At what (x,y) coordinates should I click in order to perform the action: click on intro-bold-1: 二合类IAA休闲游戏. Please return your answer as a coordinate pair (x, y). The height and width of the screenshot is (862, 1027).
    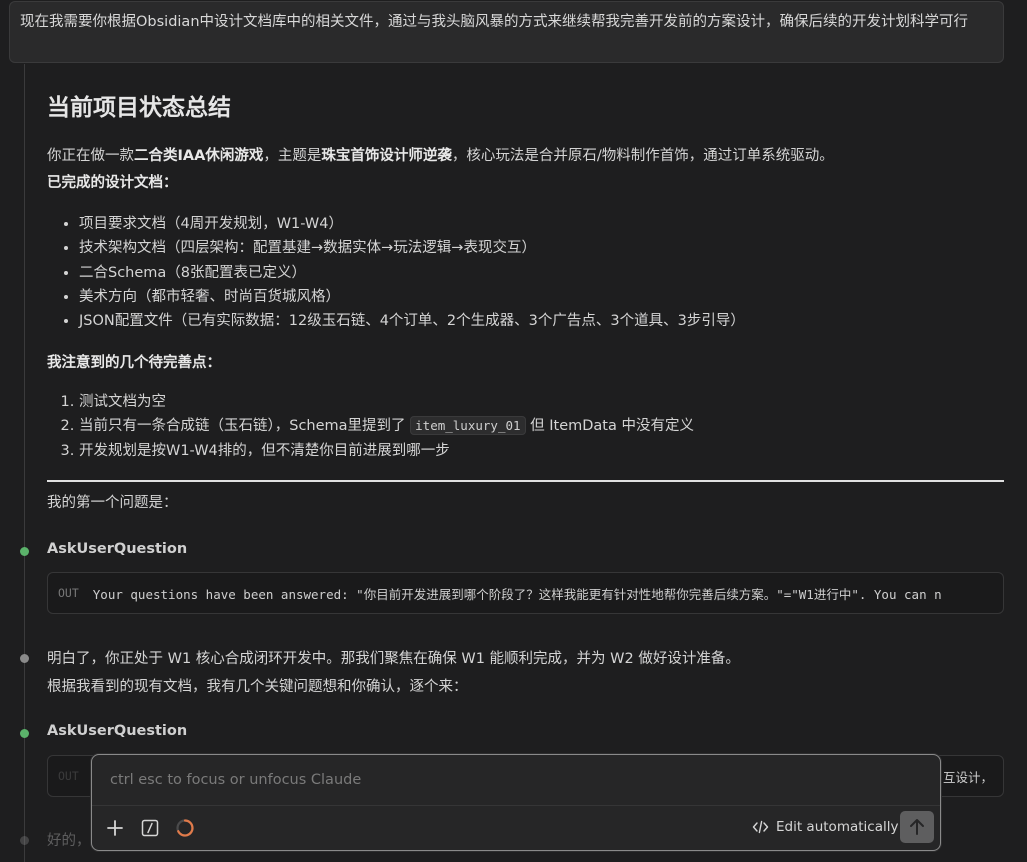
    Looking at the image, I should click on (199, 156).